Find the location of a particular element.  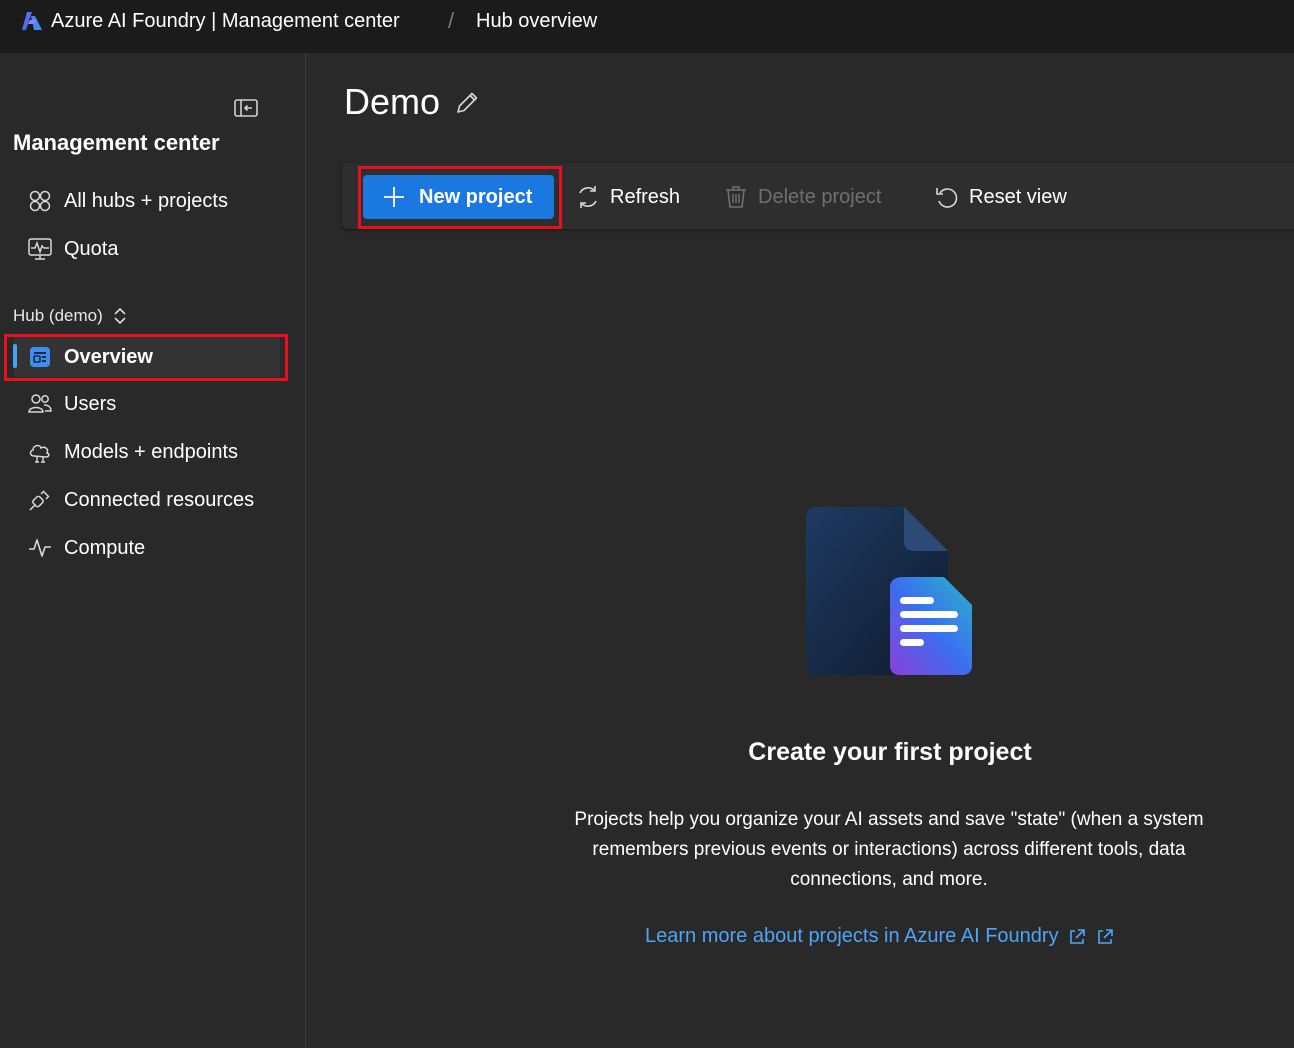

delete-project-button: Delete project is located at coordinates (801, 197).